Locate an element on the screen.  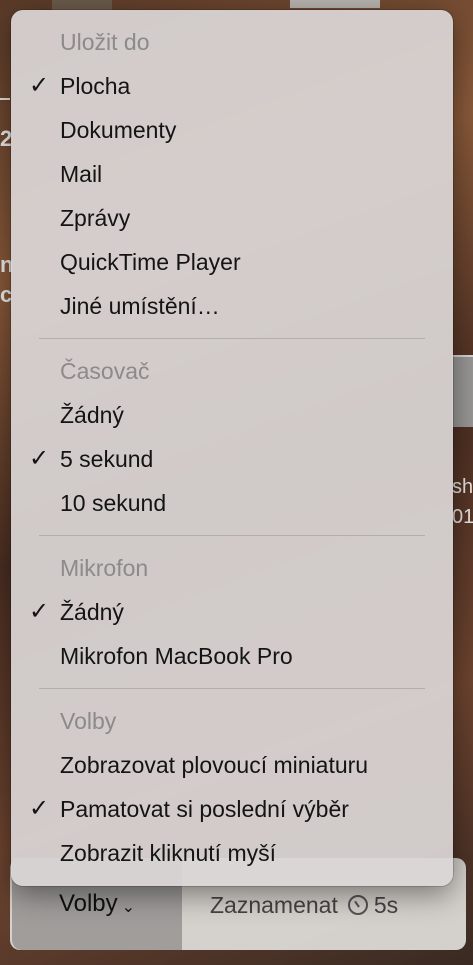
record-button: Zaznamenat 5s is located at coordinates (304, 905).